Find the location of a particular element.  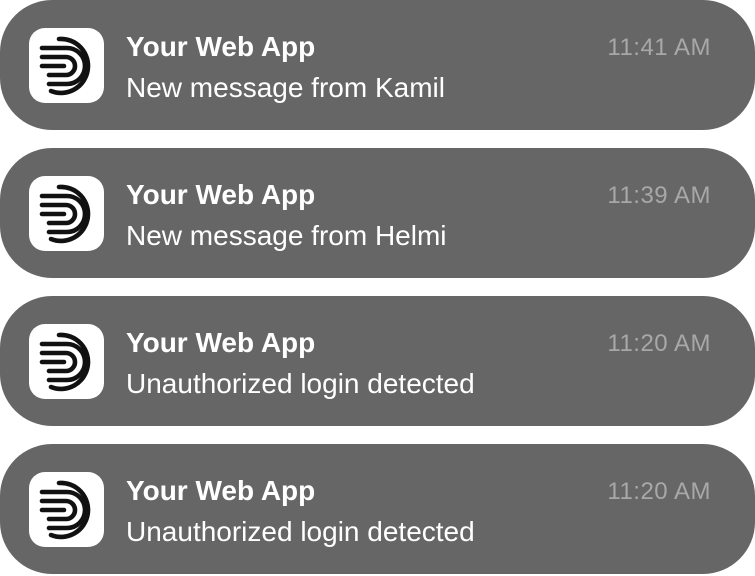

notification-message: New message from Helmi is located at coordinates (286, 235).